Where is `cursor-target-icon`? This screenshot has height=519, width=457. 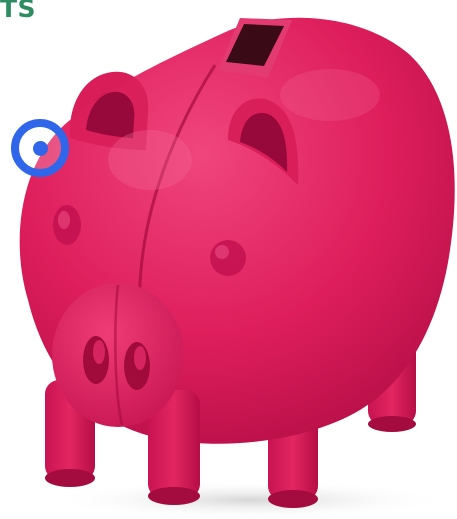
cursor-target-icon is located at coordinates (40, 148).